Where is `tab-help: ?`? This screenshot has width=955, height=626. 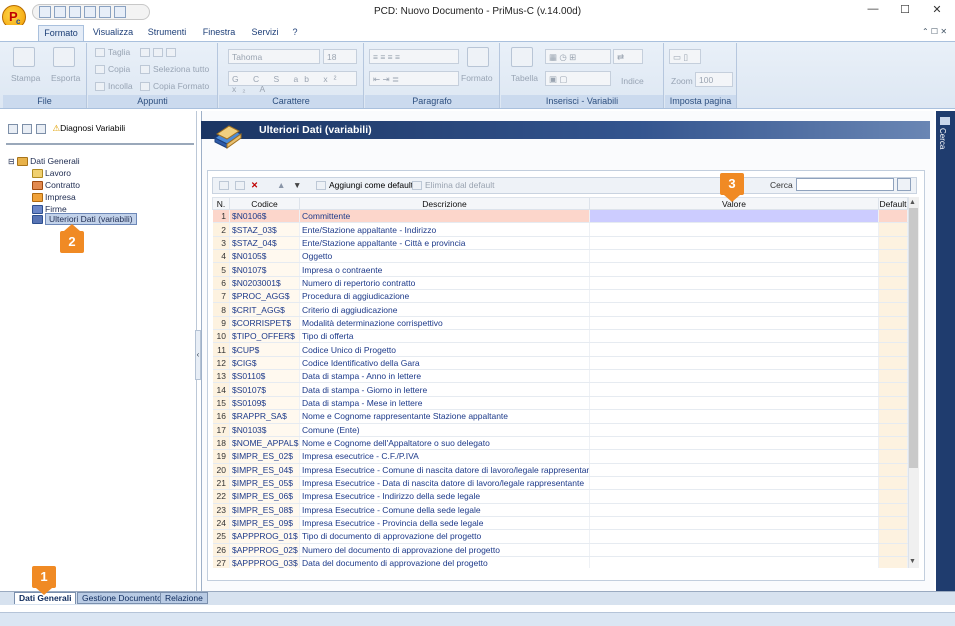
tab-help: ? is located at coordinates (295, 33).